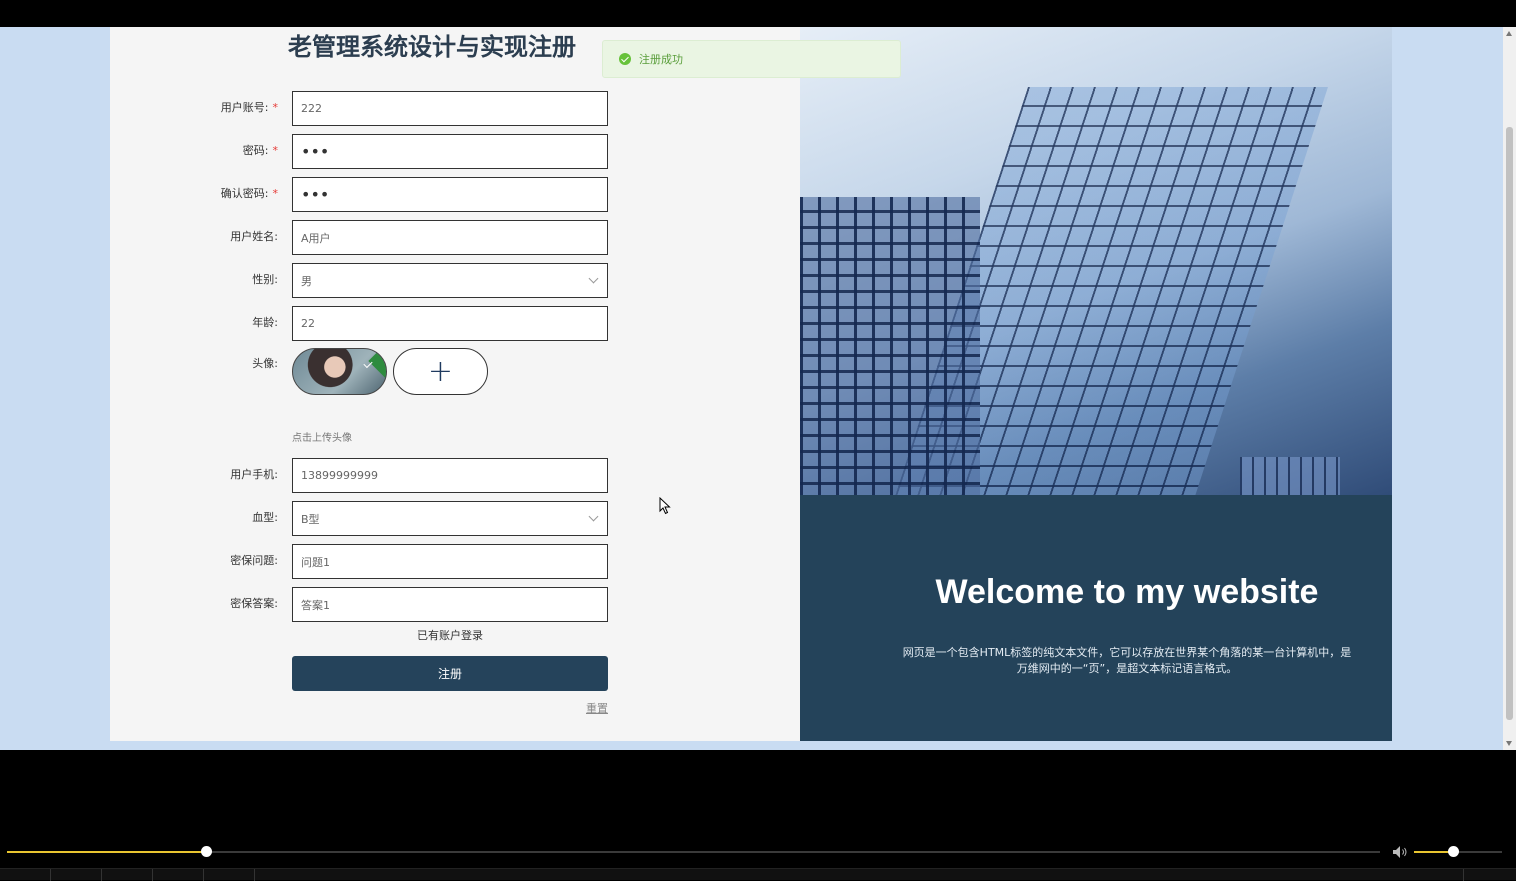 This screenshot has height=881, width=1516. What do you see at coordinates (249, 193) in the screenshot?
I see `confirm-password-label: 确认密码: *` at bounding box center [249, 193].